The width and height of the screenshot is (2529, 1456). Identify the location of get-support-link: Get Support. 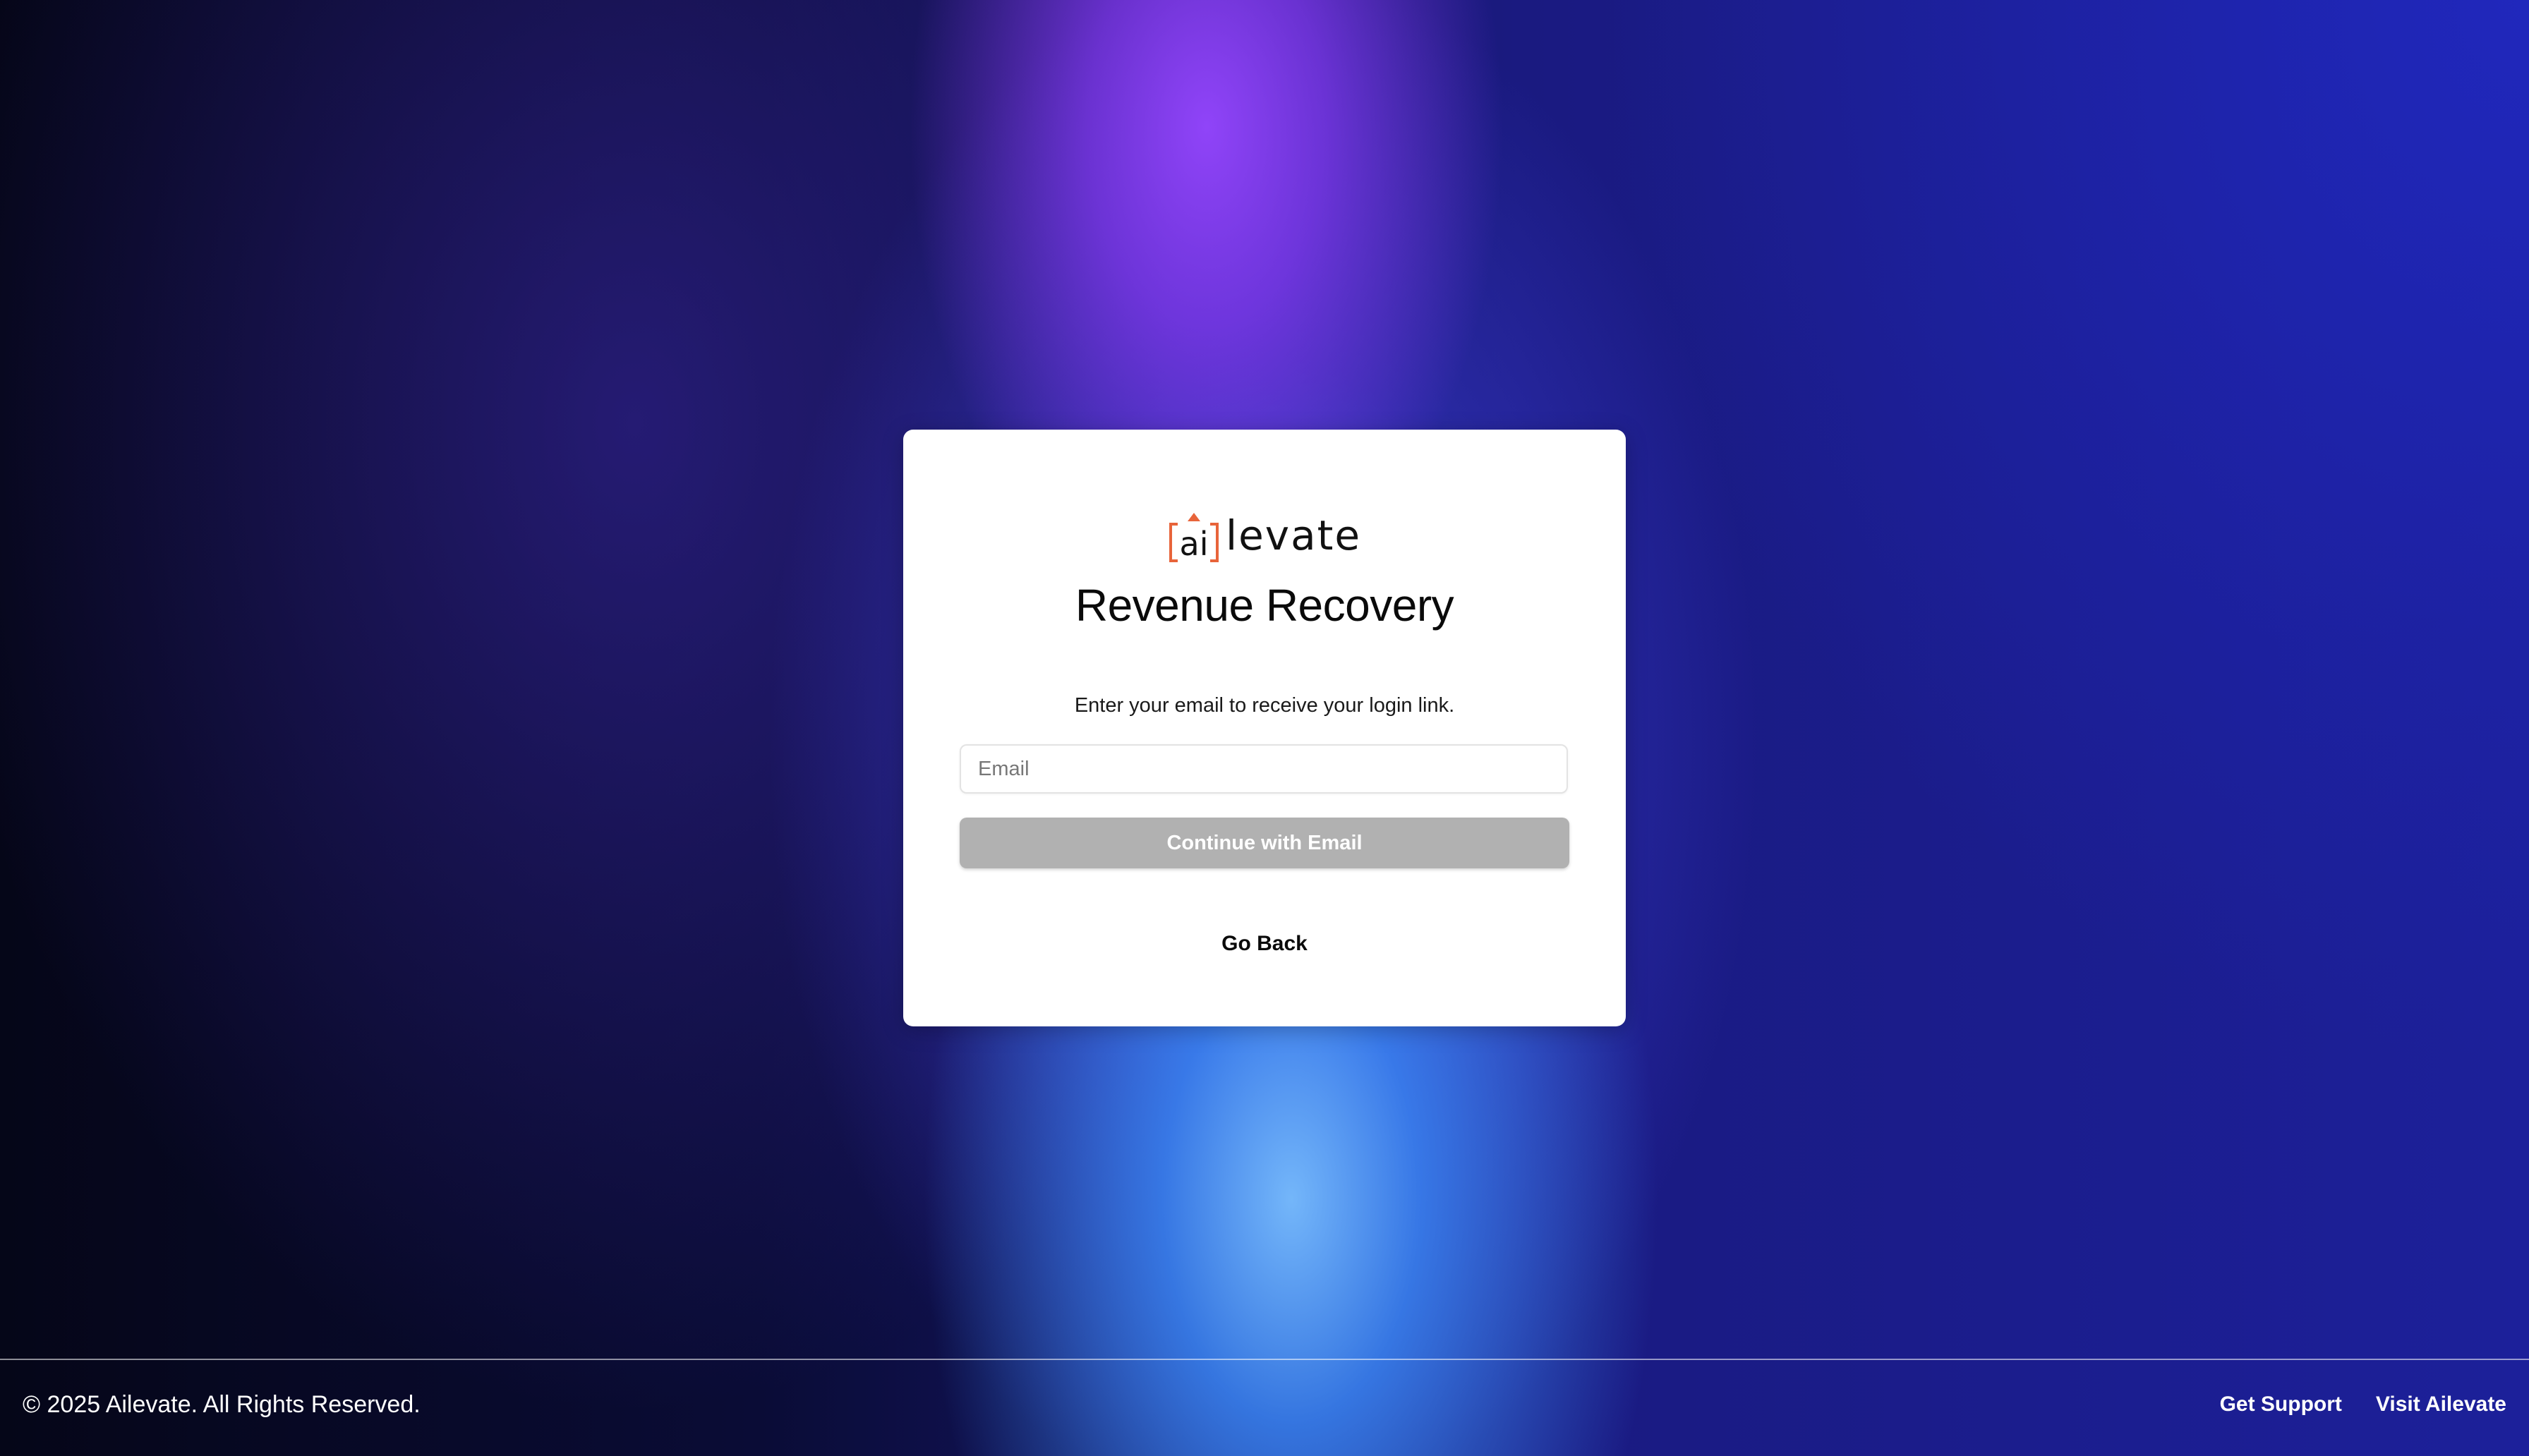
(2281, 1405).